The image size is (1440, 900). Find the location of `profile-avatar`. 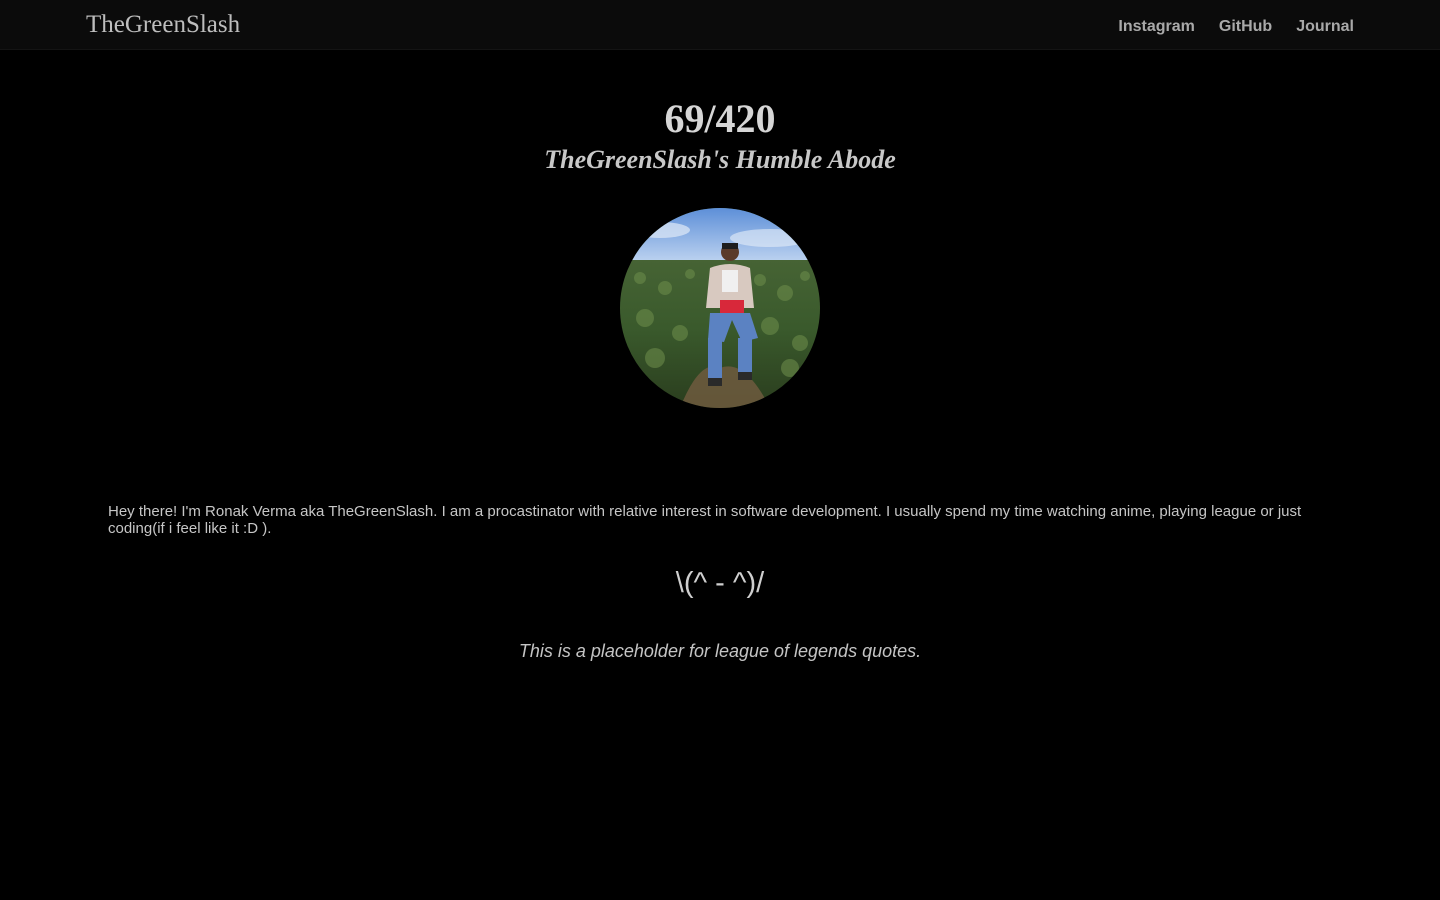

profile-avatar is located at coordinates (720, 308).